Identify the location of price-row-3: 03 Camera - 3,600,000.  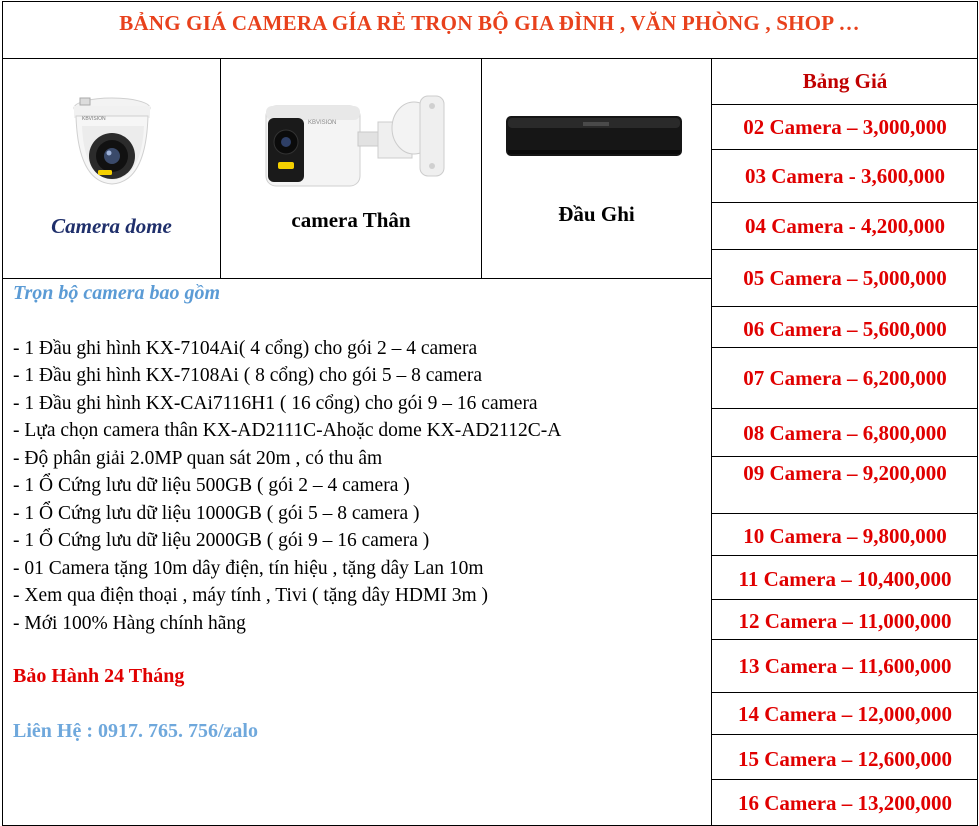
(845, 176).